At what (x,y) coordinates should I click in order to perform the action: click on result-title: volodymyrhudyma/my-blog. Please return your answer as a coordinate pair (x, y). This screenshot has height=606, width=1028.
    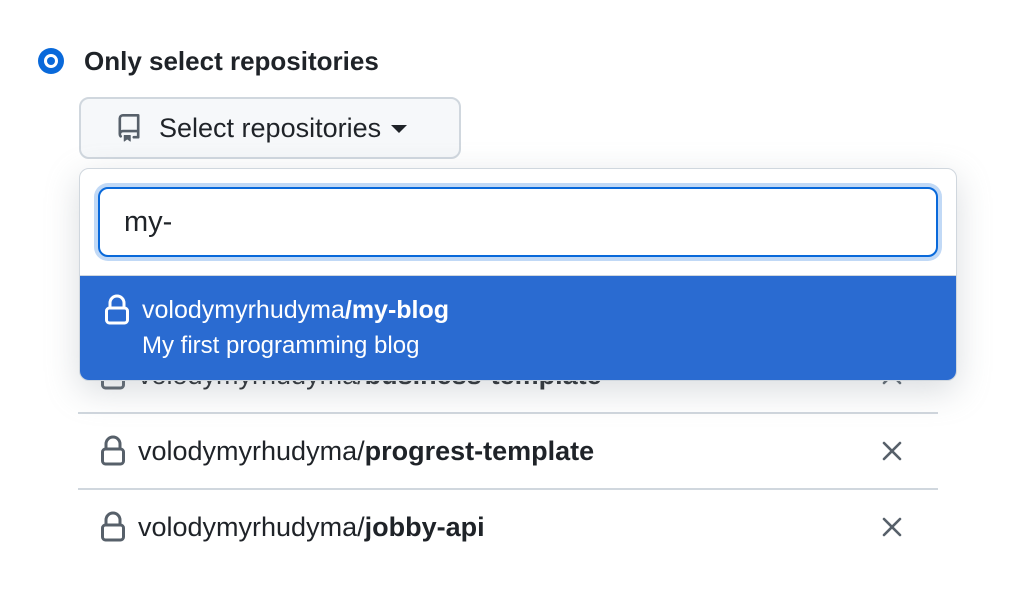
    Looking at the image, I should click on (295, 310).